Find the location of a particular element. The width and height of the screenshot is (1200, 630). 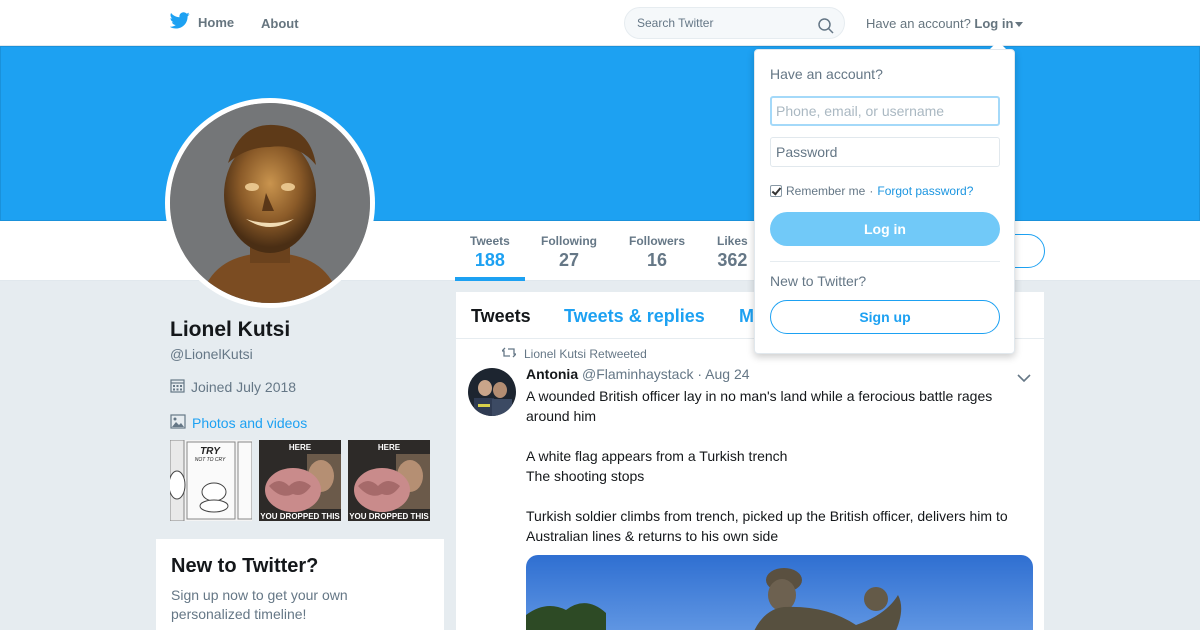

have-account-text: Have an account? is located at coordinates (918, 23).